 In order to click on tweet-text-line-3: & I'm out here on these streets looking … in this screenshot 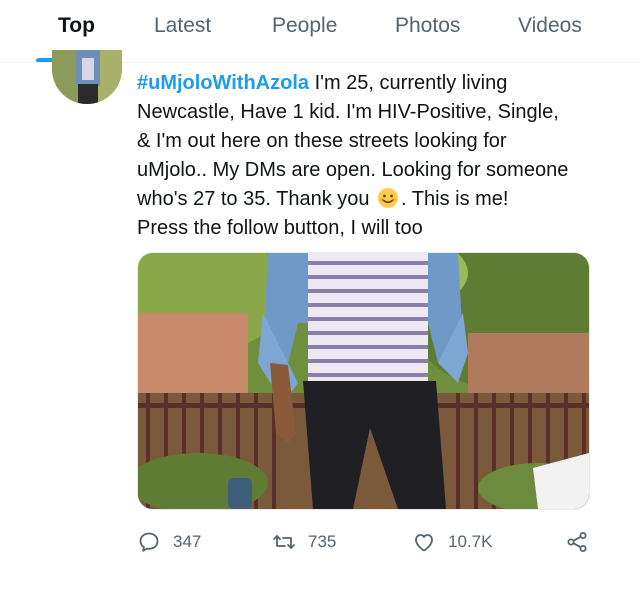, I will do `click(322, 141)`.